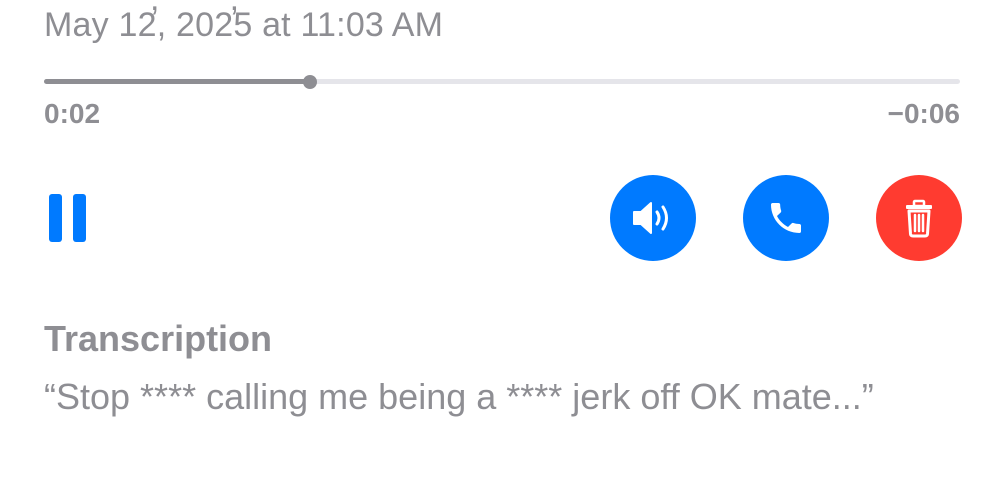 Image resolution: width=1000 pixels, height=481 pixels. I want to click on speaker-icon, so click(650, 218).